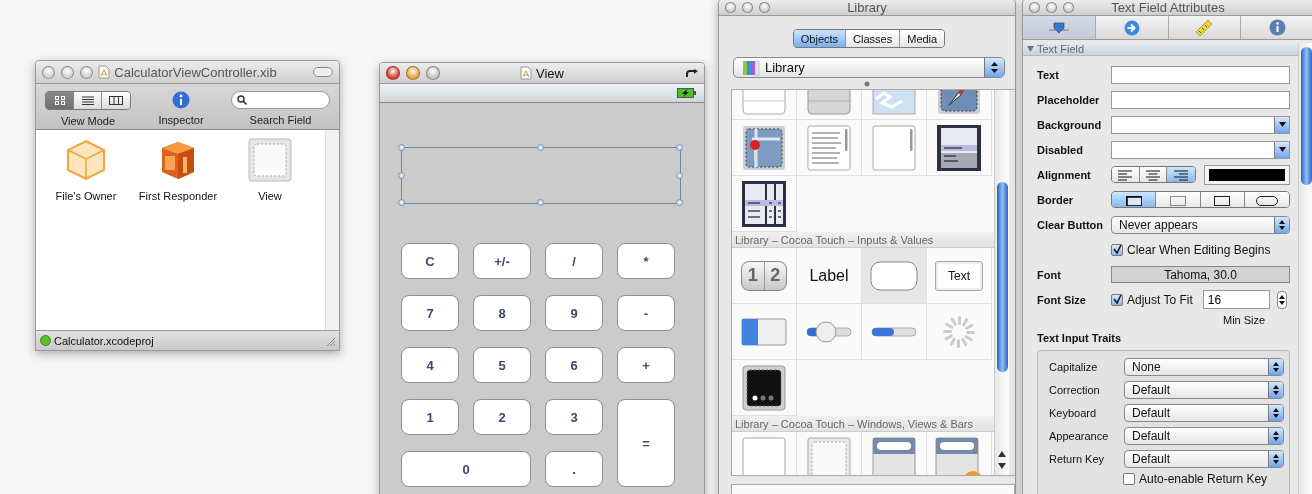  Describe the element at coordinates (526, 73) in the screenshot. I see `document-icon` at that location.